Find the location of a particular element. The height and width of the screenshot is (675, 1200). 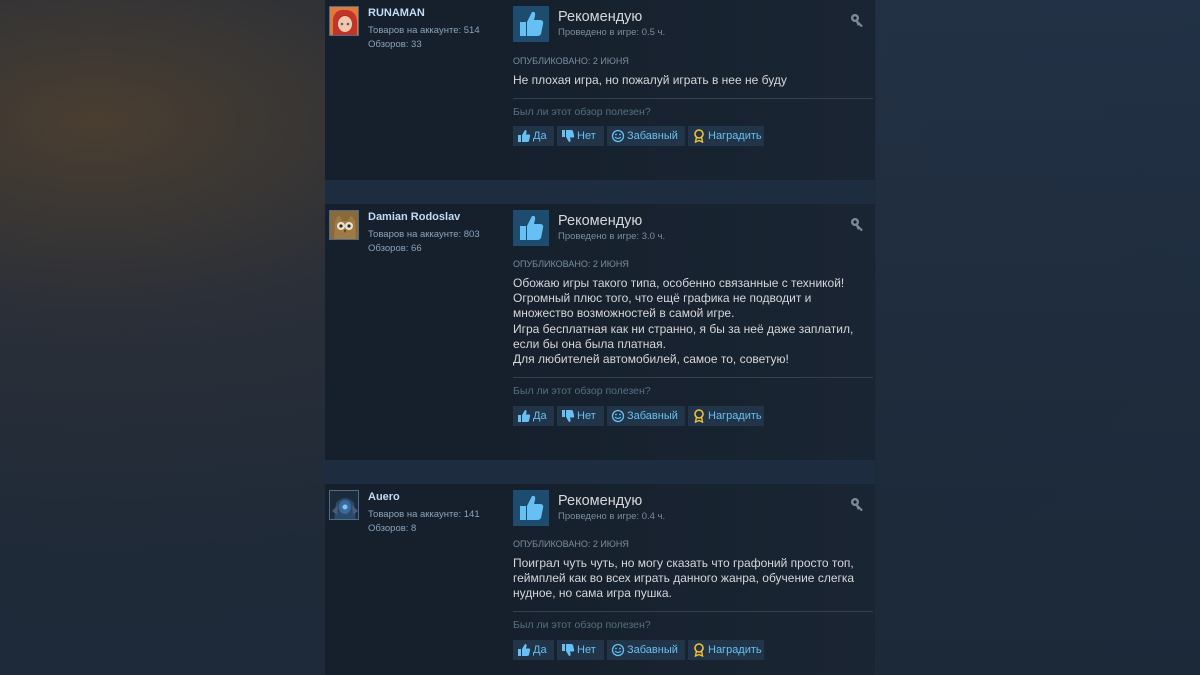

avatar-owl-icon is located at coordinates (344, 225).